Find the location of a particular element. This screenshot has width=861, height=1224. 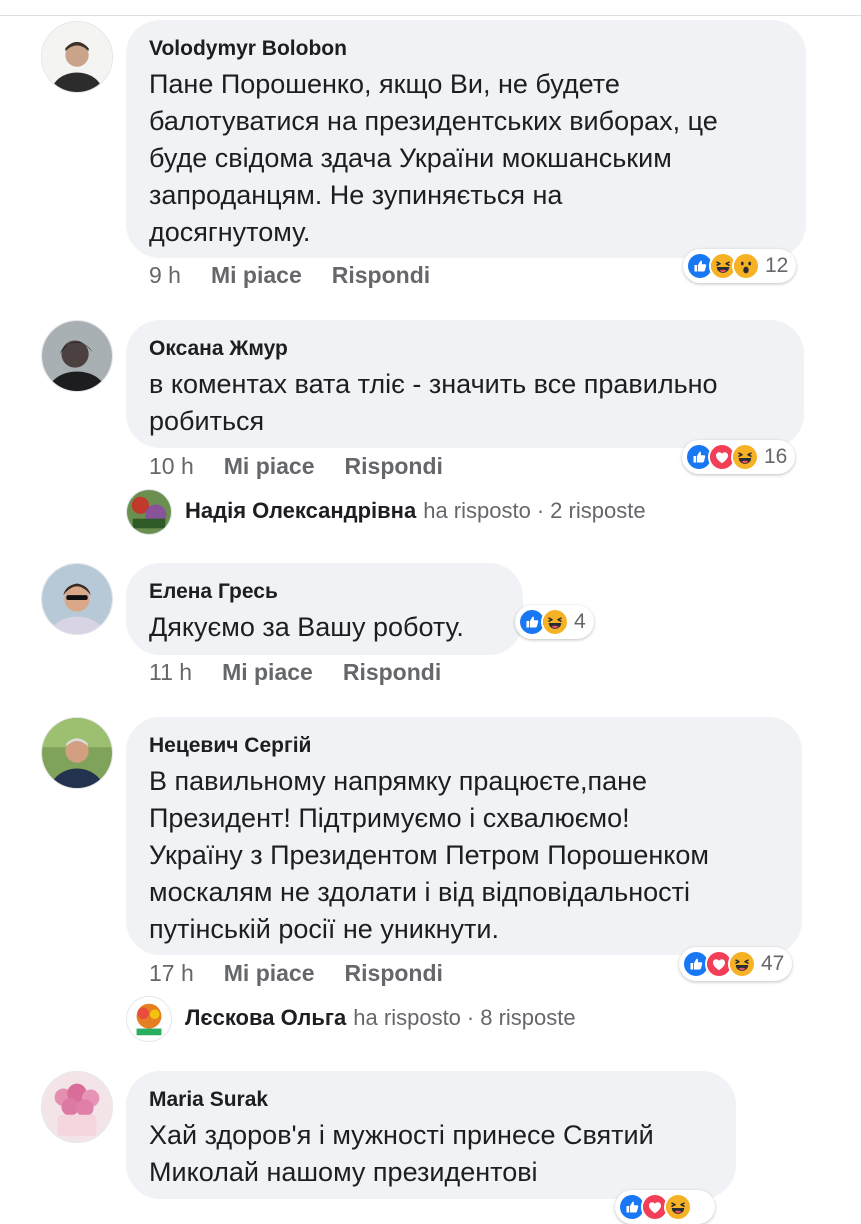

comment-bubble: Елена Гресь Дякуємо за Вашу роботу. is located at coordinates (324, 609).